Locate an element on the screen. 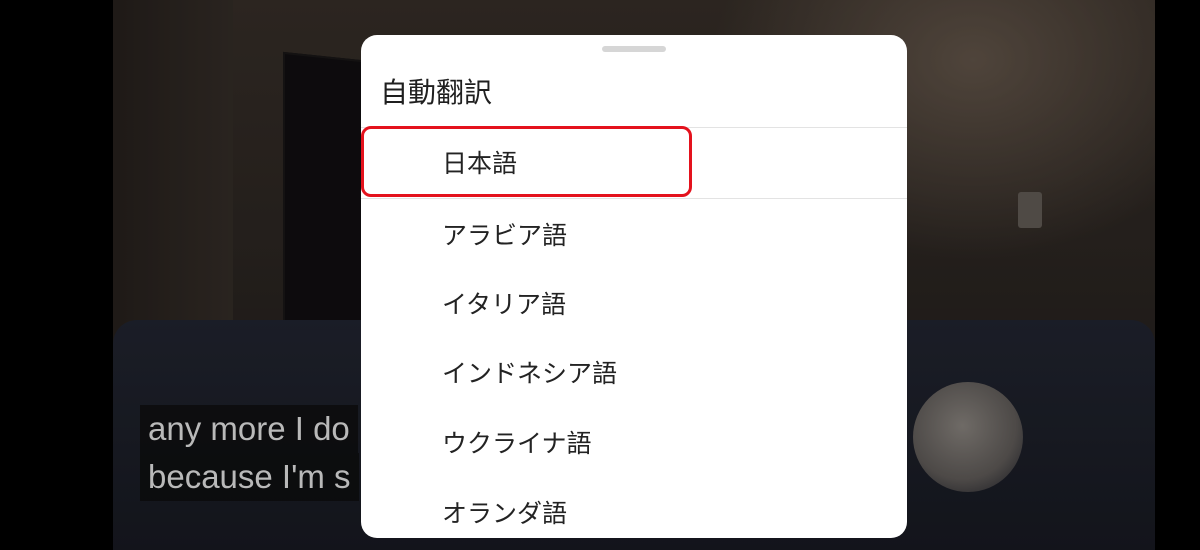 Image resolution: width=1200 pixels, height=550 pixels. language-item-arabic: アラビア語 is located at coordinates (634, 234).